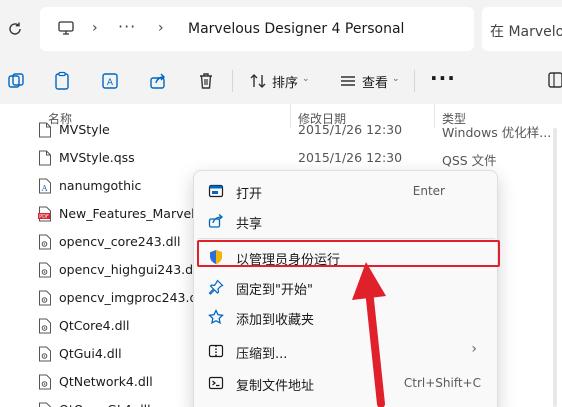  Describe the element at coordinates (285, 81) in the screenshot. I see `sort-button: 排序` at that location.